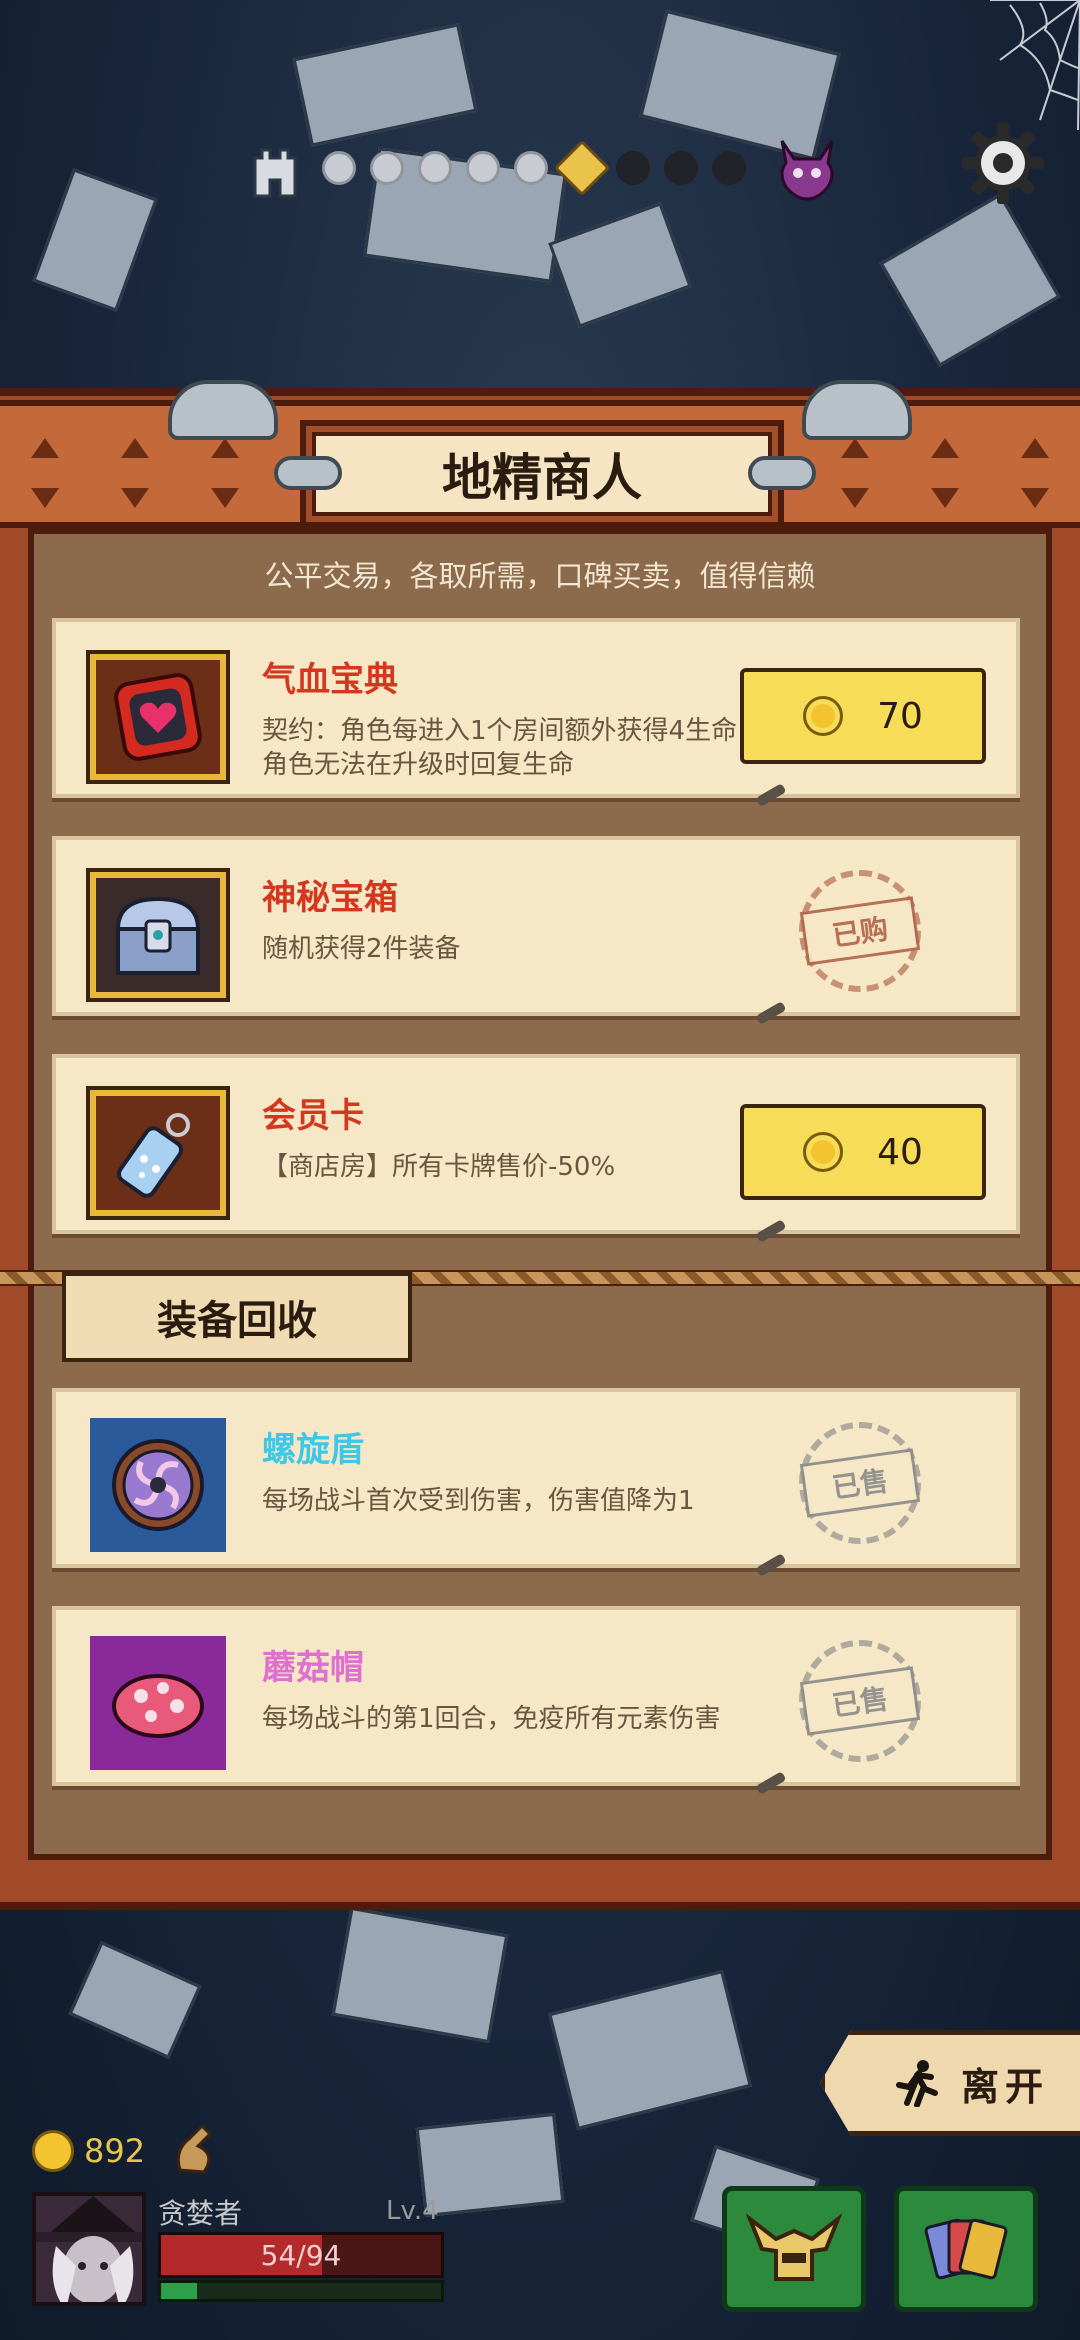 This screenshot has width=1080, height=2340. I want to click on item-description: 契约：角色每进入1个房间额外获得4生命；角色无法在升级时回复生命, so click(513, 748).